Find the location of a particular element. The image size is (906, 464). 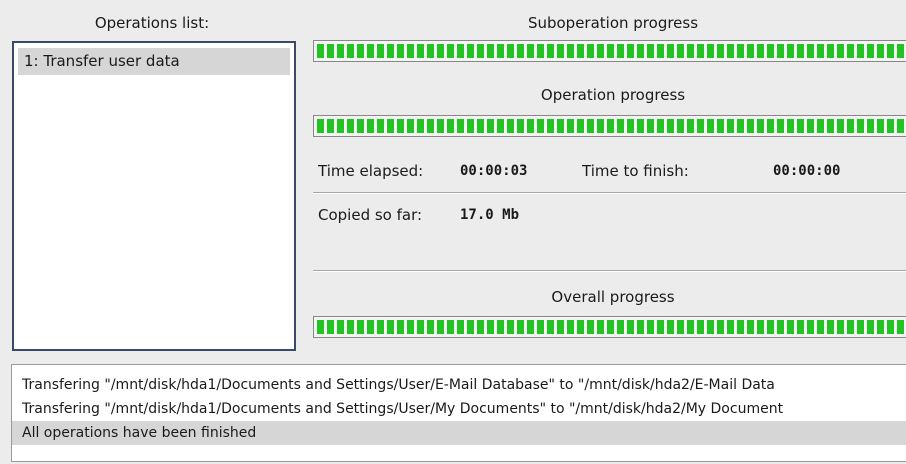

copied-so-far-label: Copied so far: is located at coordinates (370, 215).